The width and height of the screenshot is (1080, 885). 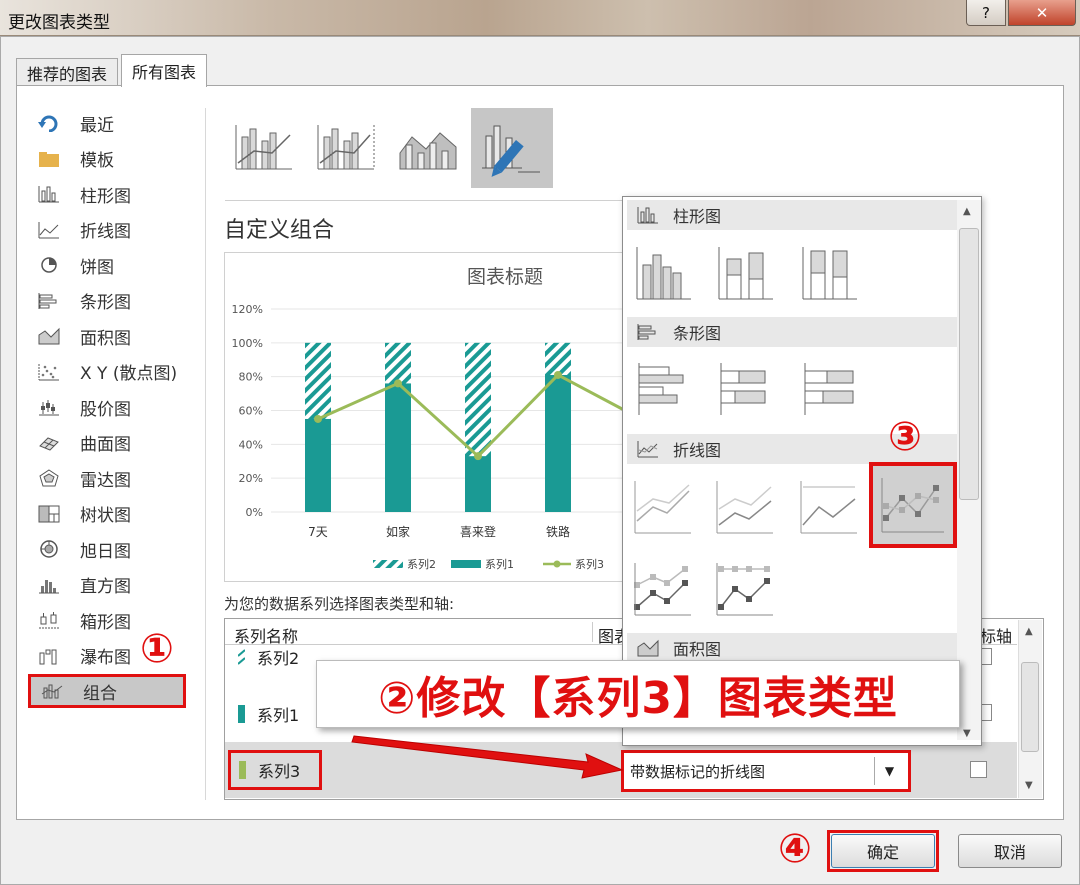 What do you see at coordinates (59, 23) in the screenshot?
I see `window-title: 更改图表类型` at bounding box center [59, 23].